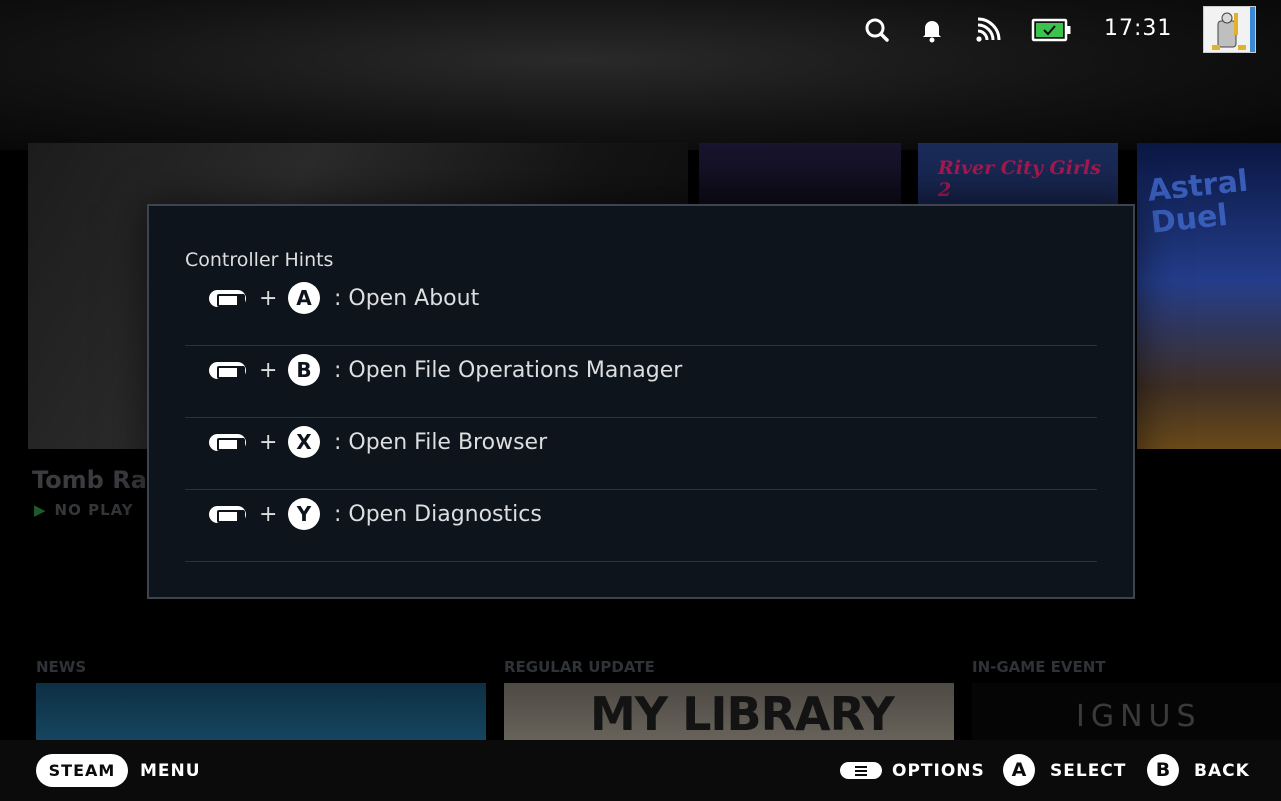  What do you see at coordinates (641, 305) in the screenshot?
I see `hint-row-about: + A : Open About` at bounding box center [641, 305].